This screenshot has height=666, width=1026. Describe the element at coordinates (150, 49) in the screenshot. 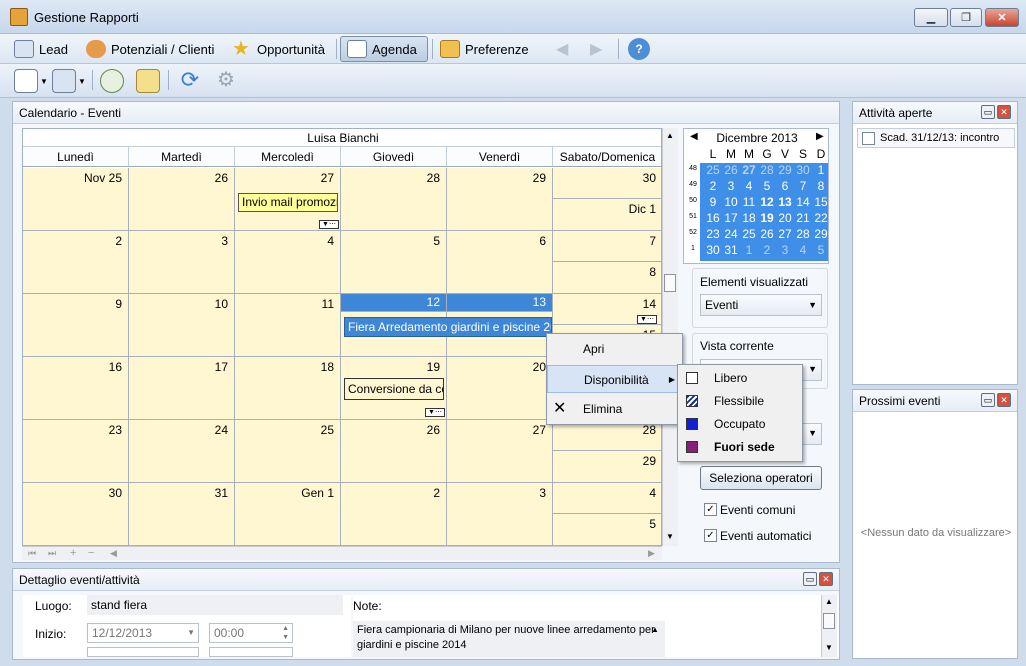

I see `nav-potenziali: Potenziali / Clienti` at that location.